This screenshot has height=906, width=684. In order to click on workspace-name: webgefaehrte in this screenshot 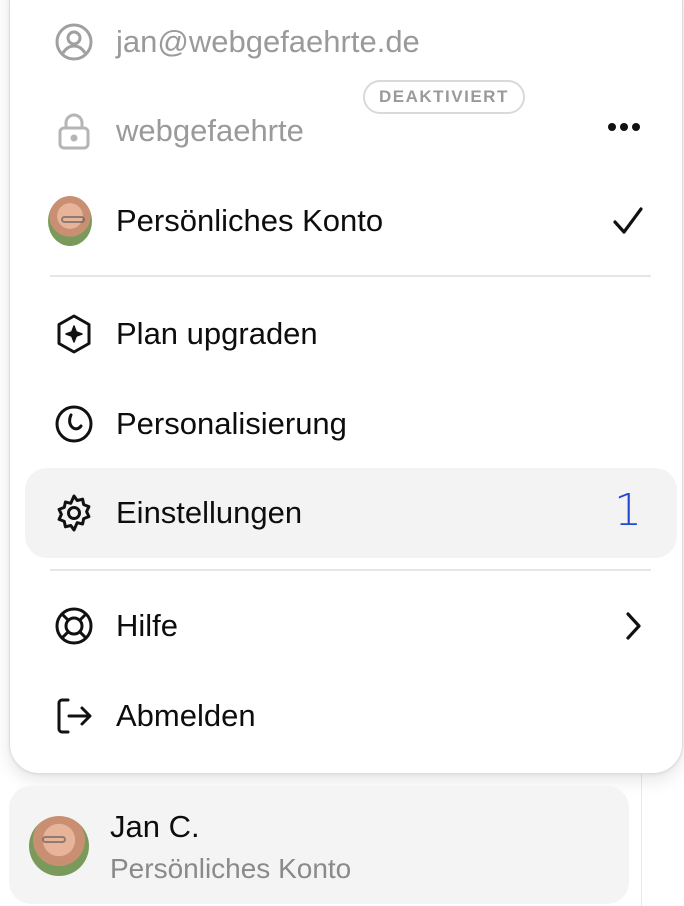, I will do `click(210, 130)`.